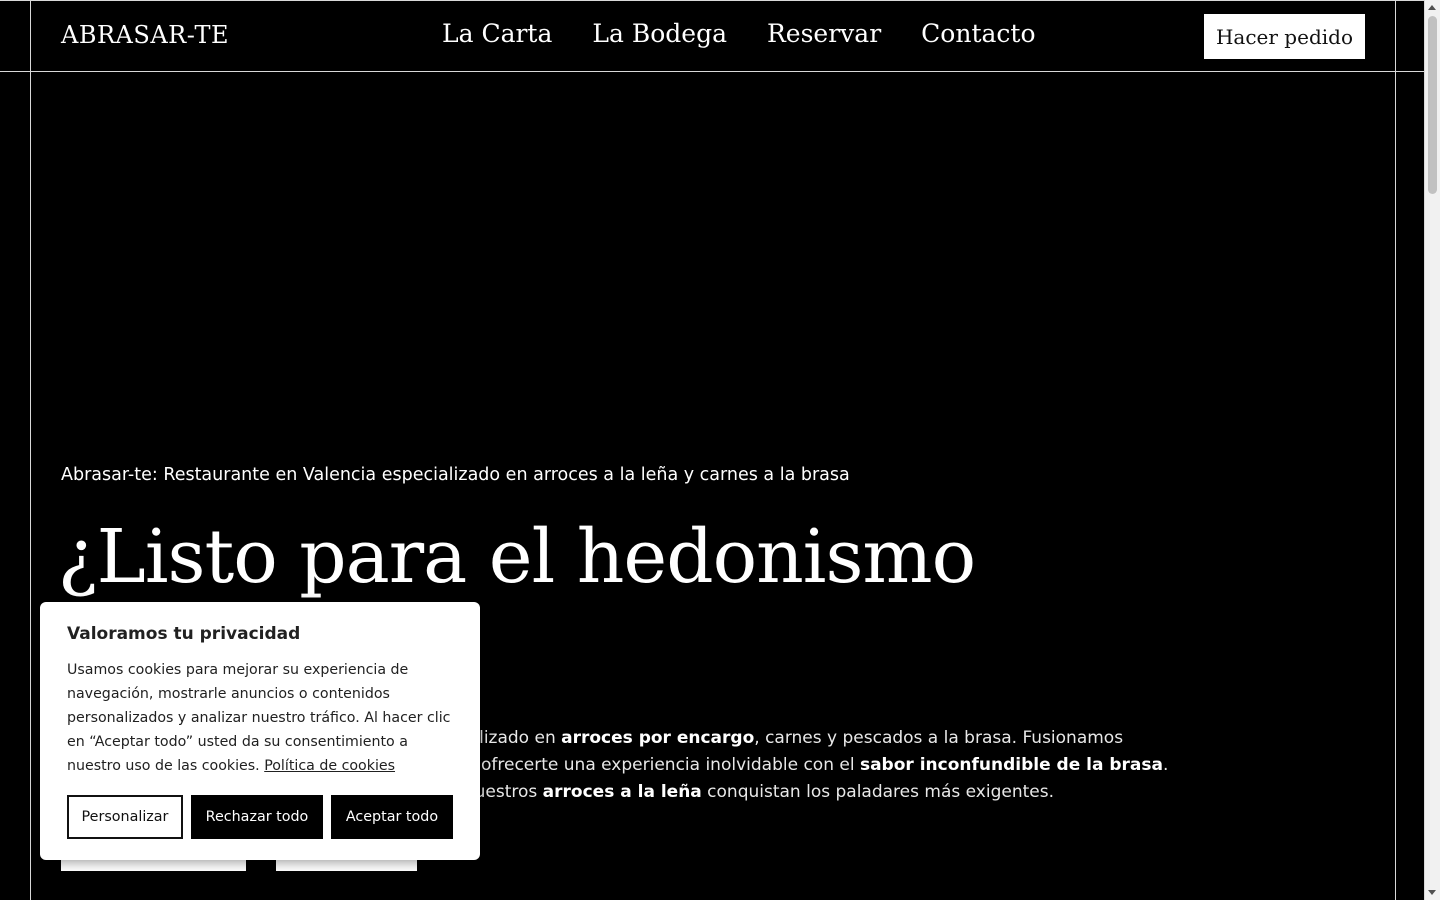 Image resolution: width=1440 pixels, height=900 pixels. I want to click on frame-line-left, so click(30, 450).